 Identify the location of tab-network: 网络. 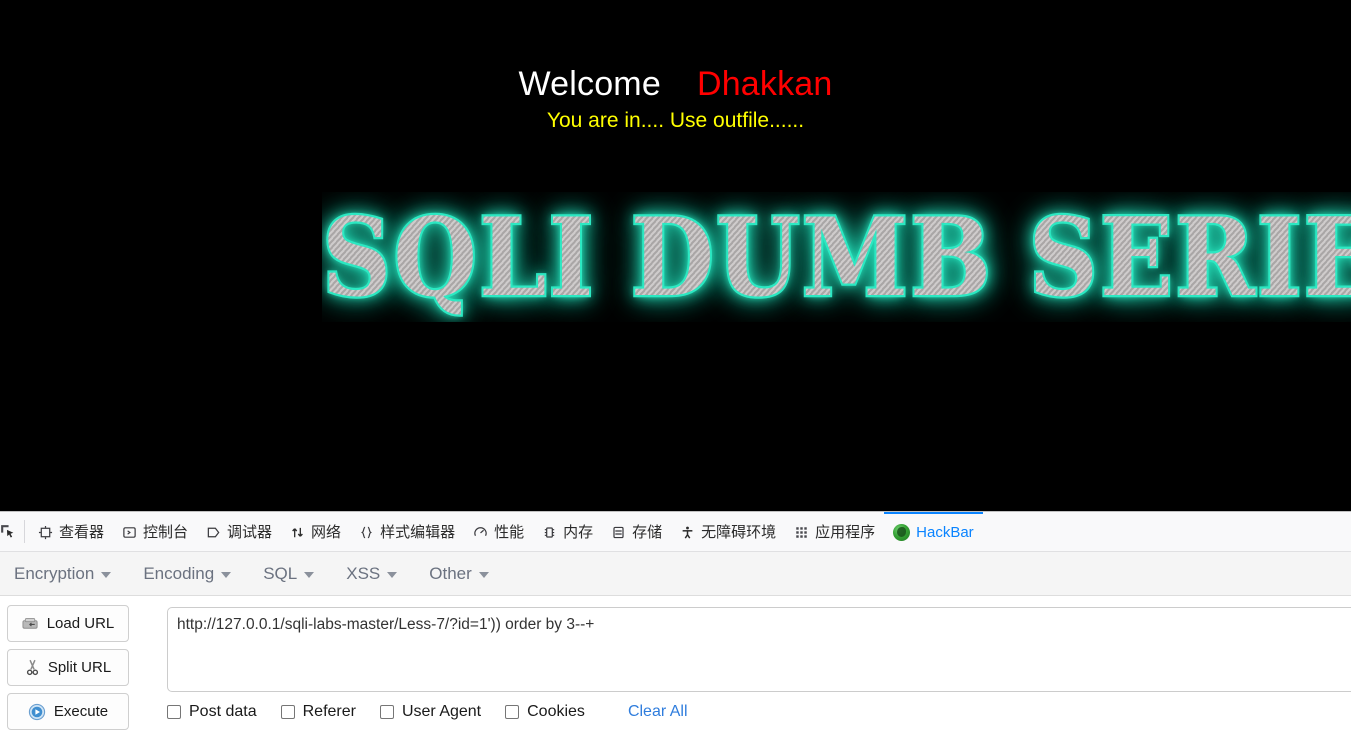
(315, 531).